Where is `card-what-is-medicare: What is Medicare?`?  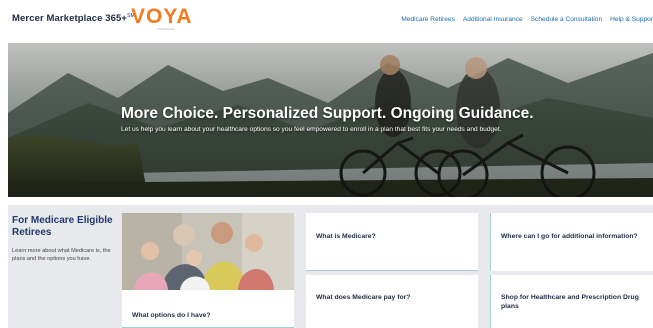
card-what-is-medicare: What is Medicare? is located at coordinates (392, 242).